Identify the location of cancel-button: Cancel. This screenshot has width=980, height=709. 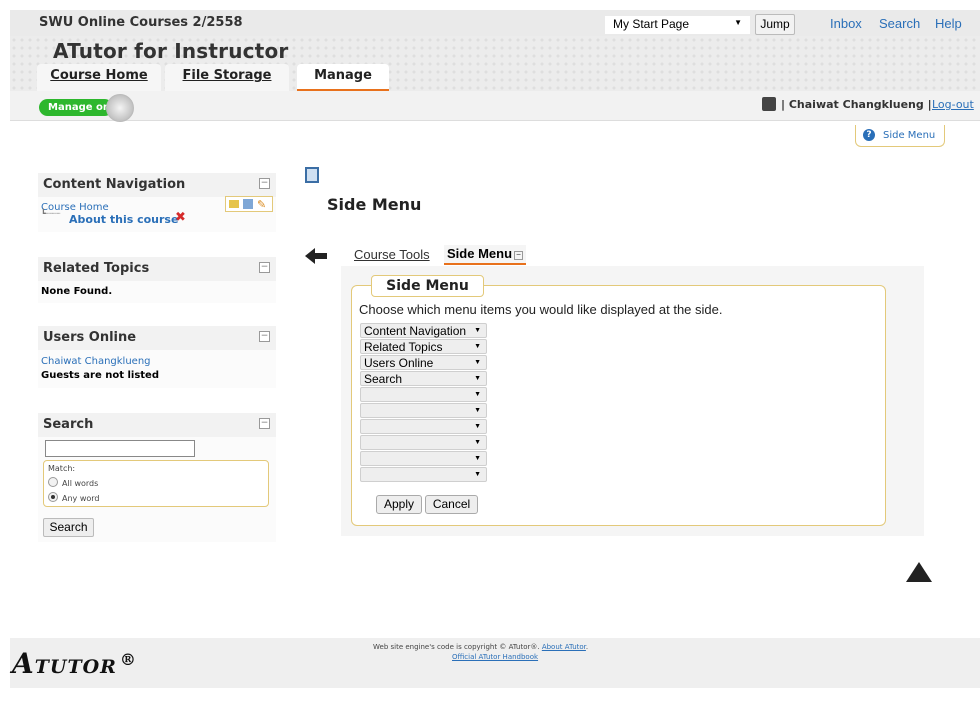
(451, 504).